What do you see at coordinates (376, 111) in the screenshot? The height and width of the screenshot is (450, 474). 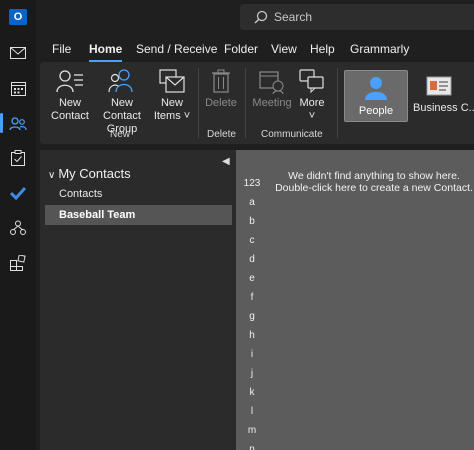 I see `people-view-label: People` at bounding box center [376, 111].